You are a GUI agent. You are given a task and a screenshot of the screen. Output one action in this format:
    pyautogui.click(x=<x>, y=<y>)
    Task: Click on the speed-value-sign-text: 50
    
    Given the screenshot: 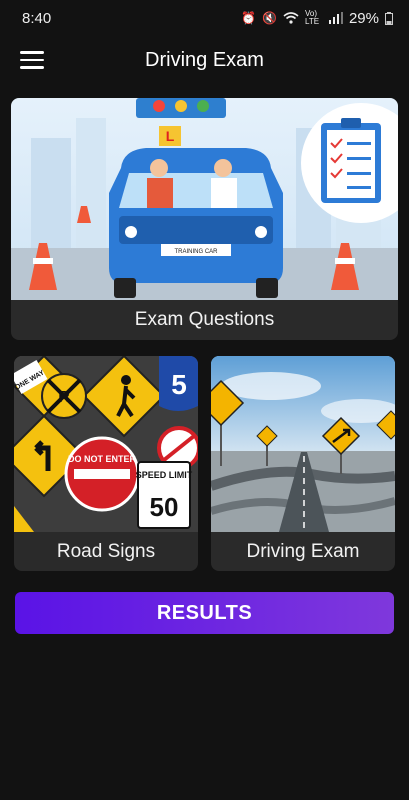 What is the action you would take?
    pyautogui.click(x=164, y=507)
    